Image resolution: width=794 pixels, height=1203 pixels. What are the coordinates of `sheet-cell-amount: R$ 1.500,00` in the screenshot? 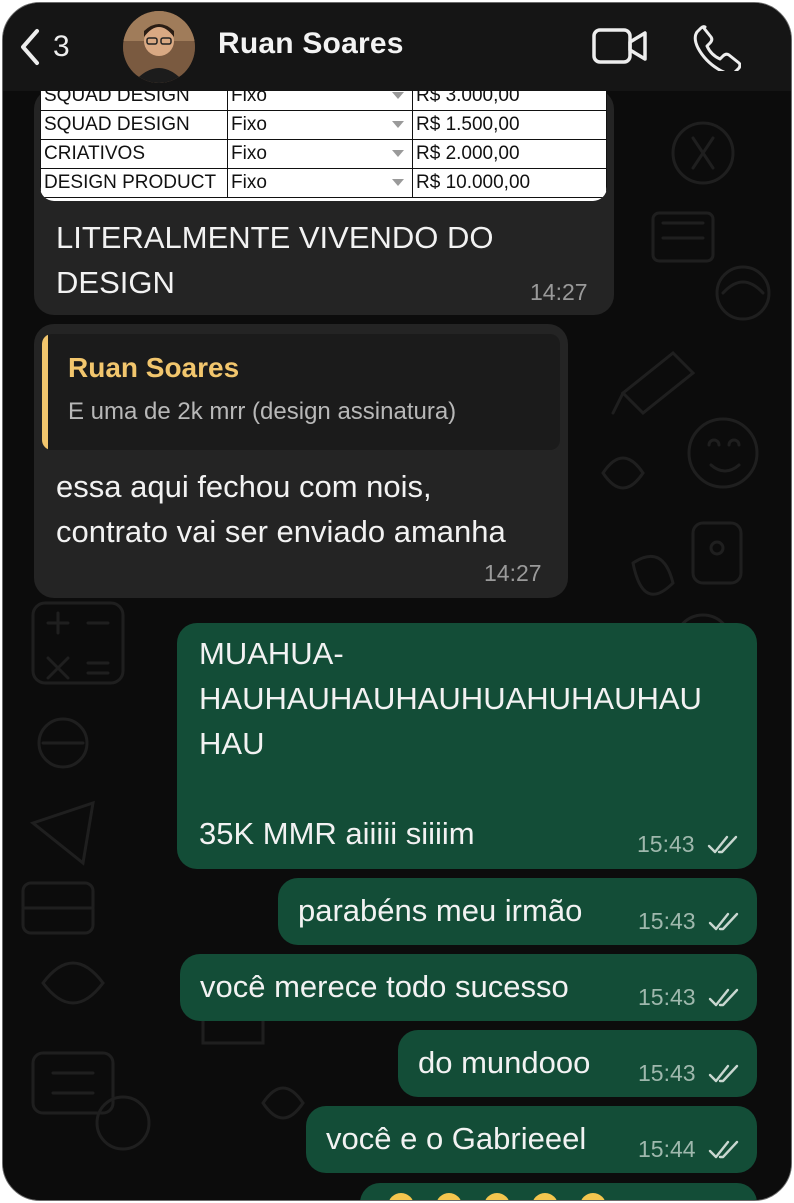 It's located at (509, 125).